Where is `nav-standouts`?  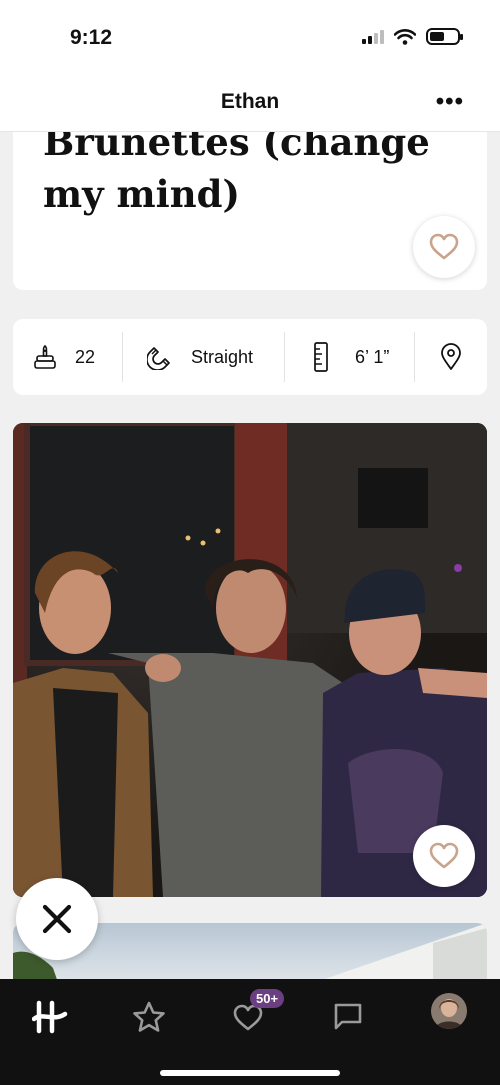
nav-standouts is located at coordinates (149, 1017).